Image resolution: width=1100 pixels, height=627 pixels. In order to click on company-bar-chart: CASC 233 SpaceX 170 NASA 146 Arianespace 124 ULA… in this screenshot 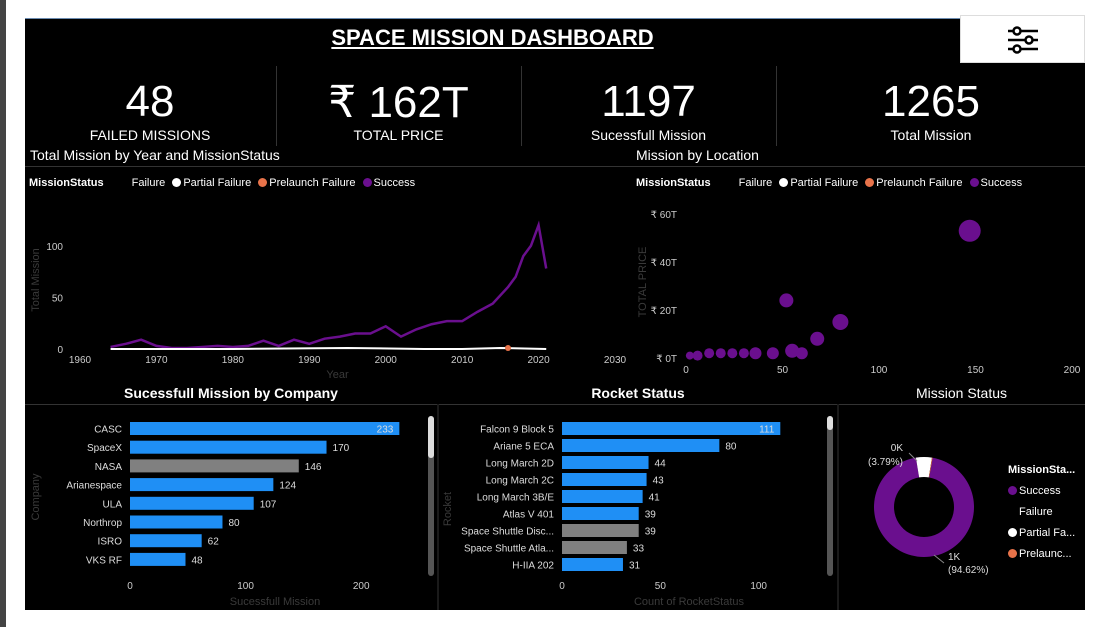, I will do `click(231, 507)`.